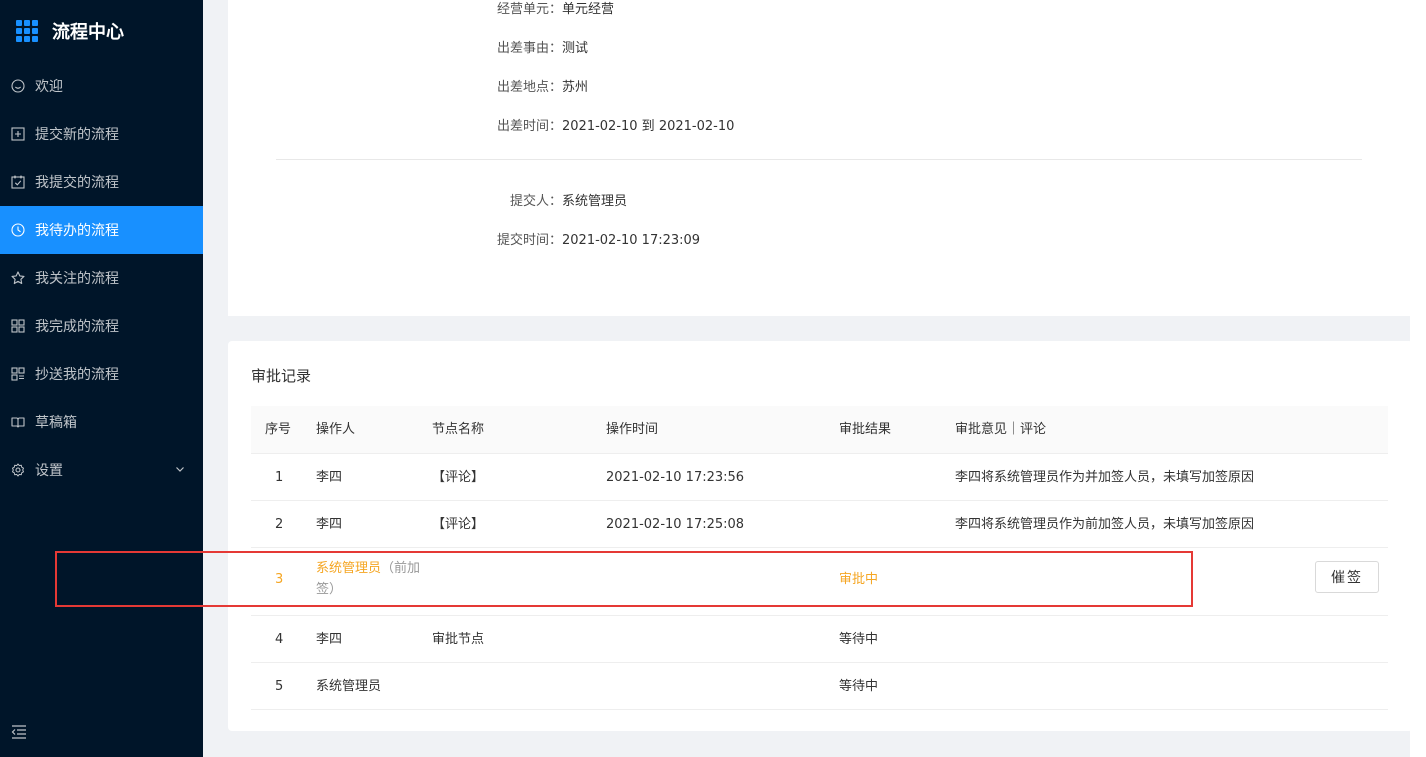  Describe the element at coordinates (632, 429) in the screenshot. I see `header-time: 操作时间` at that location.